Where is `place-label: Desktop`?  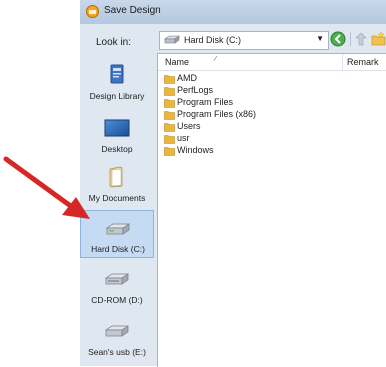
place-label: Desktop is located at coordinates (117, 149).